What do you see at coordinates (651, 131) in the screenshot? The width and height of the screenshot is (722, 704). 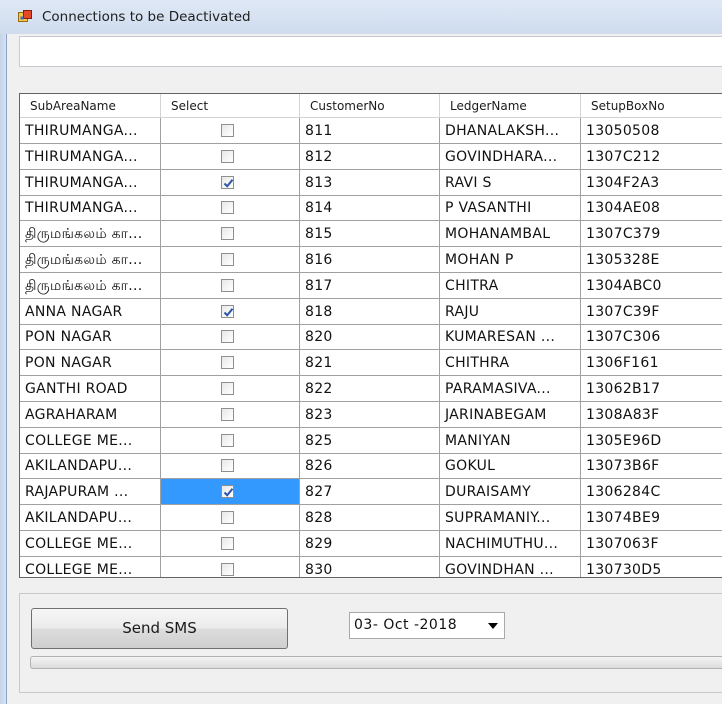 I see `cell-setupboxno: 13050508` at bounding box center [651, 131].